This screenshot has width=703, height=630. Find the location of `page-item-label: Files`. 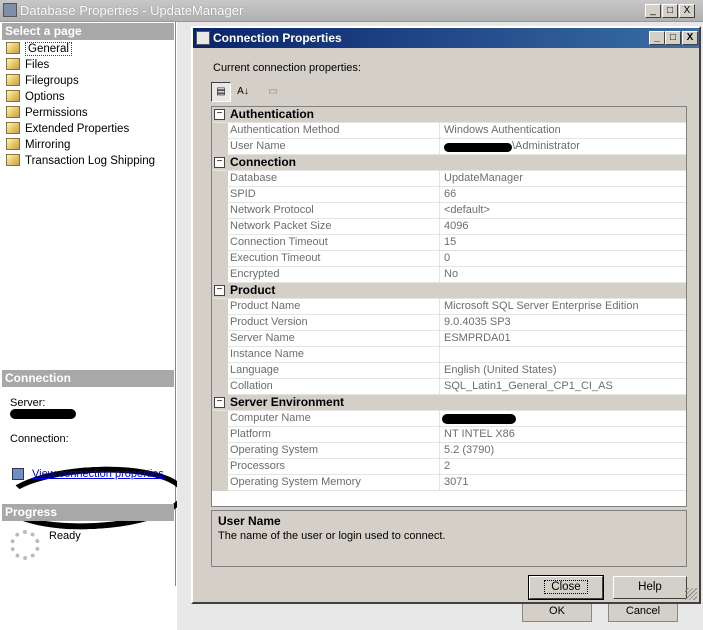

page-item-label: Files is located at coordinates (37, 65).